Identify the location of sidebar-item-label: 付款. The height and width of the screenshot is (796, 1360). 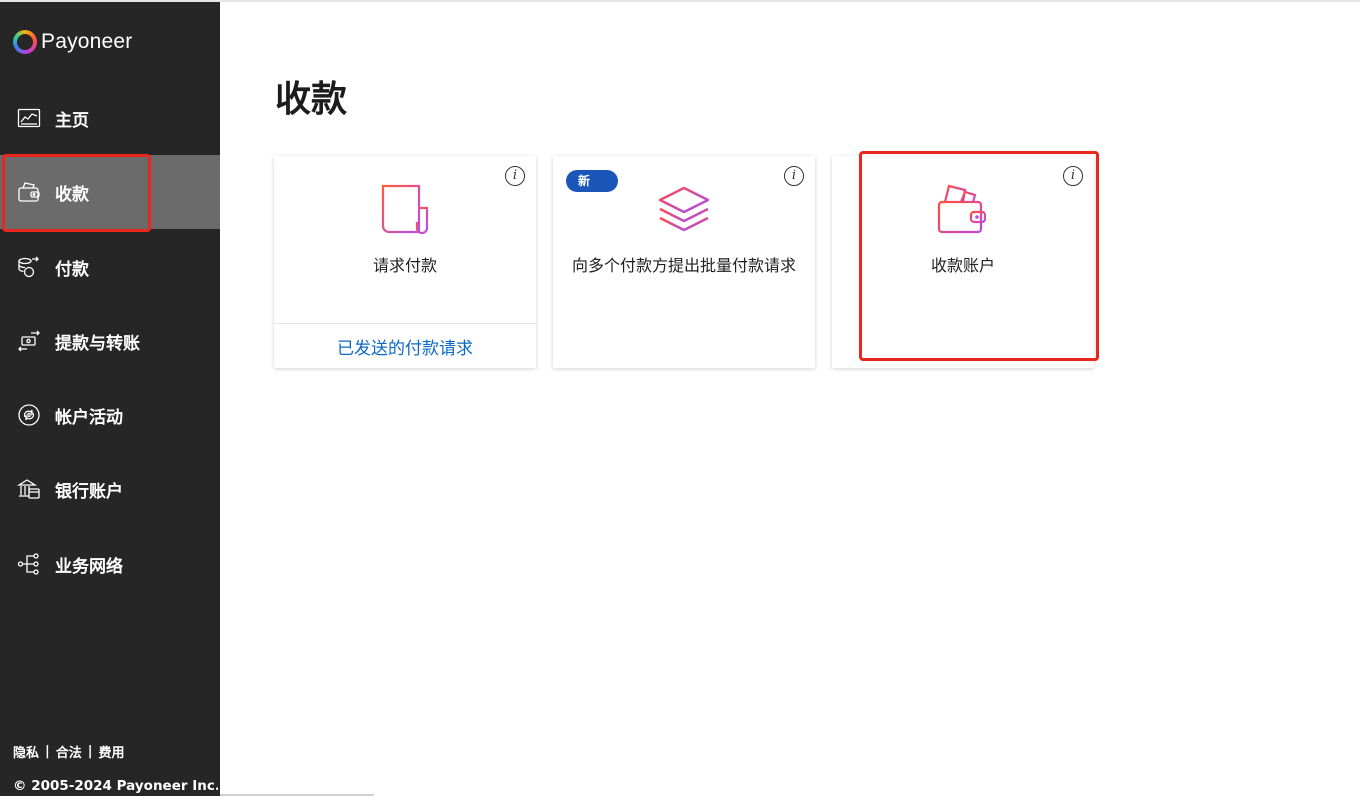
(72, 269).